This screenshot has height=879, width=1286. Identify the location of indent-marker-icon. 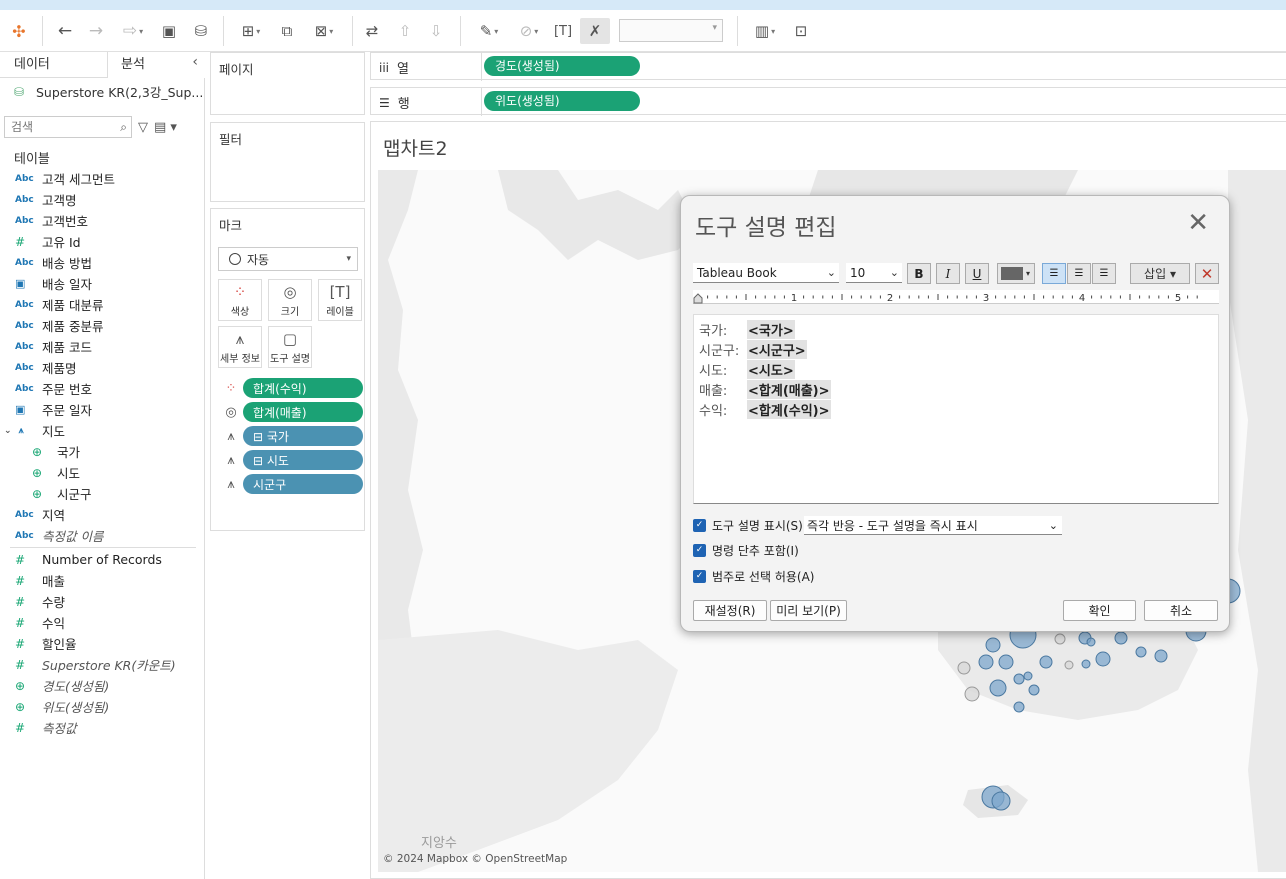
(698, 298).